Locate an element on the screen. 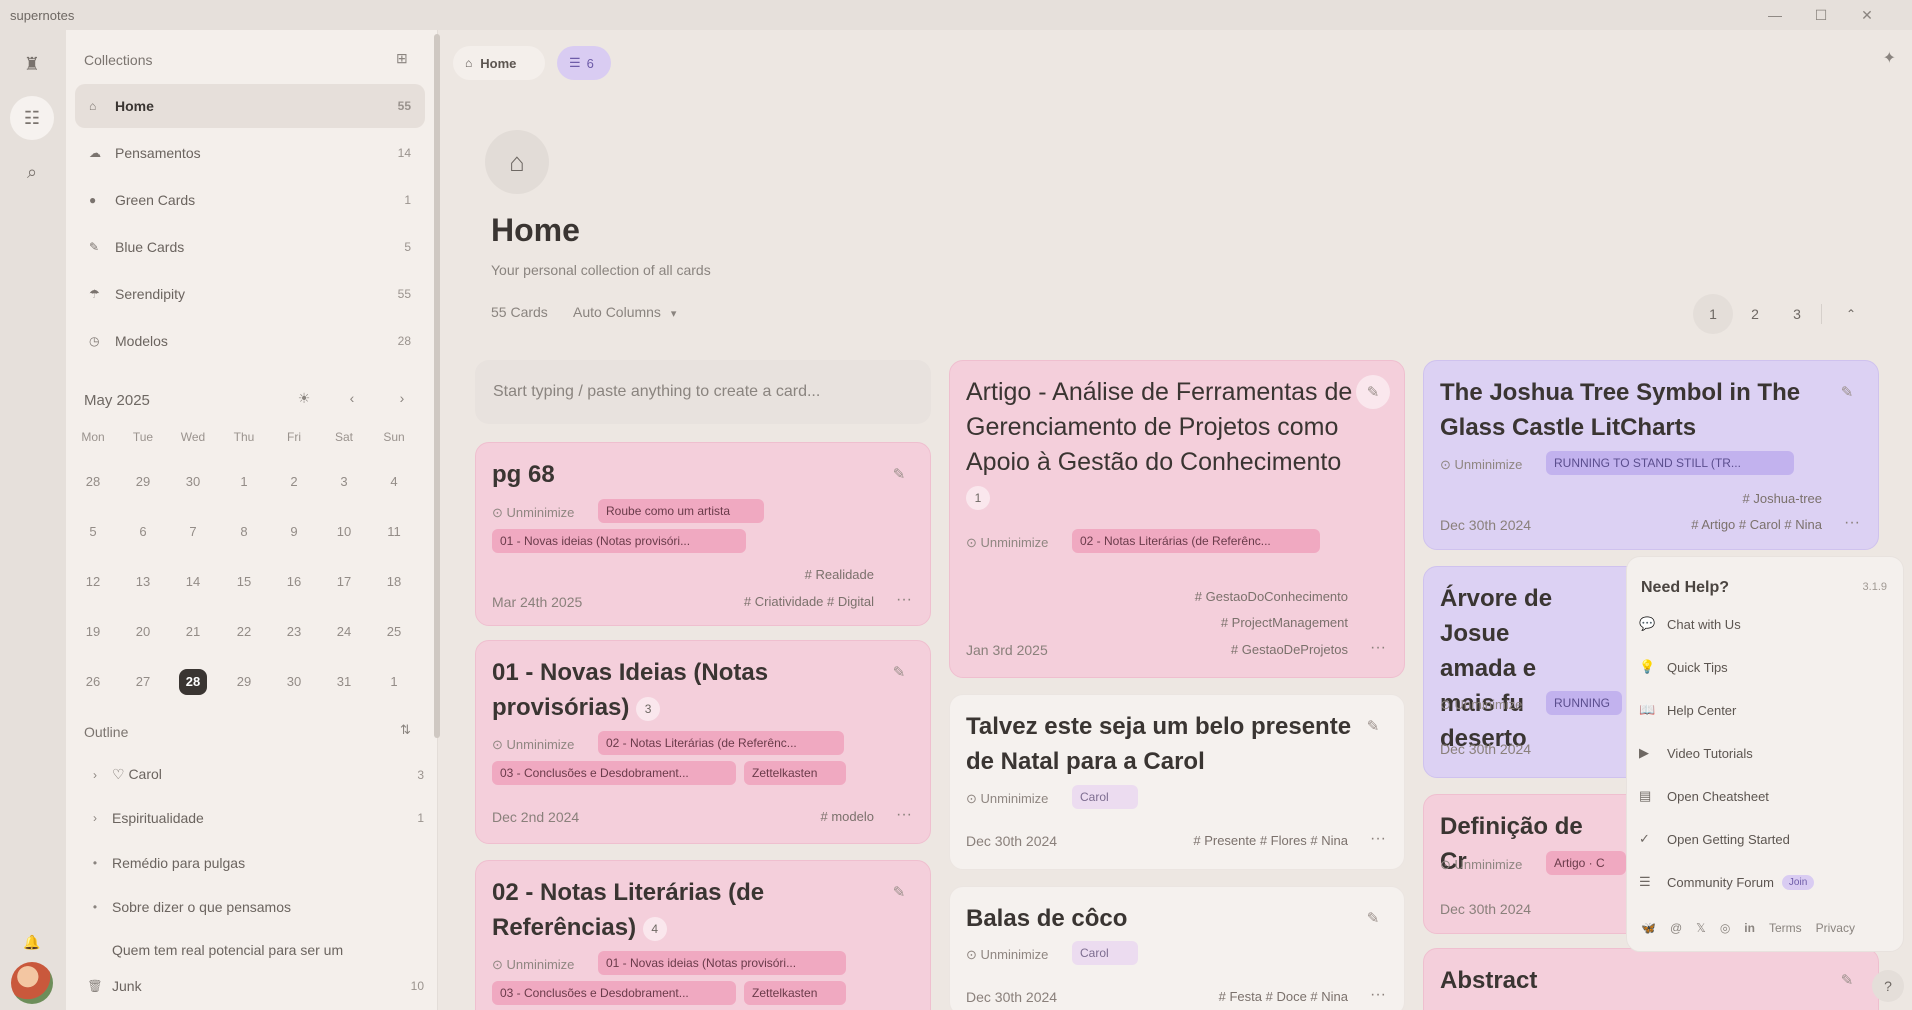 This screenshot has height=1010, width=1912. tag-list: # Criatividade # Digital is located at coordinates (809, 601).